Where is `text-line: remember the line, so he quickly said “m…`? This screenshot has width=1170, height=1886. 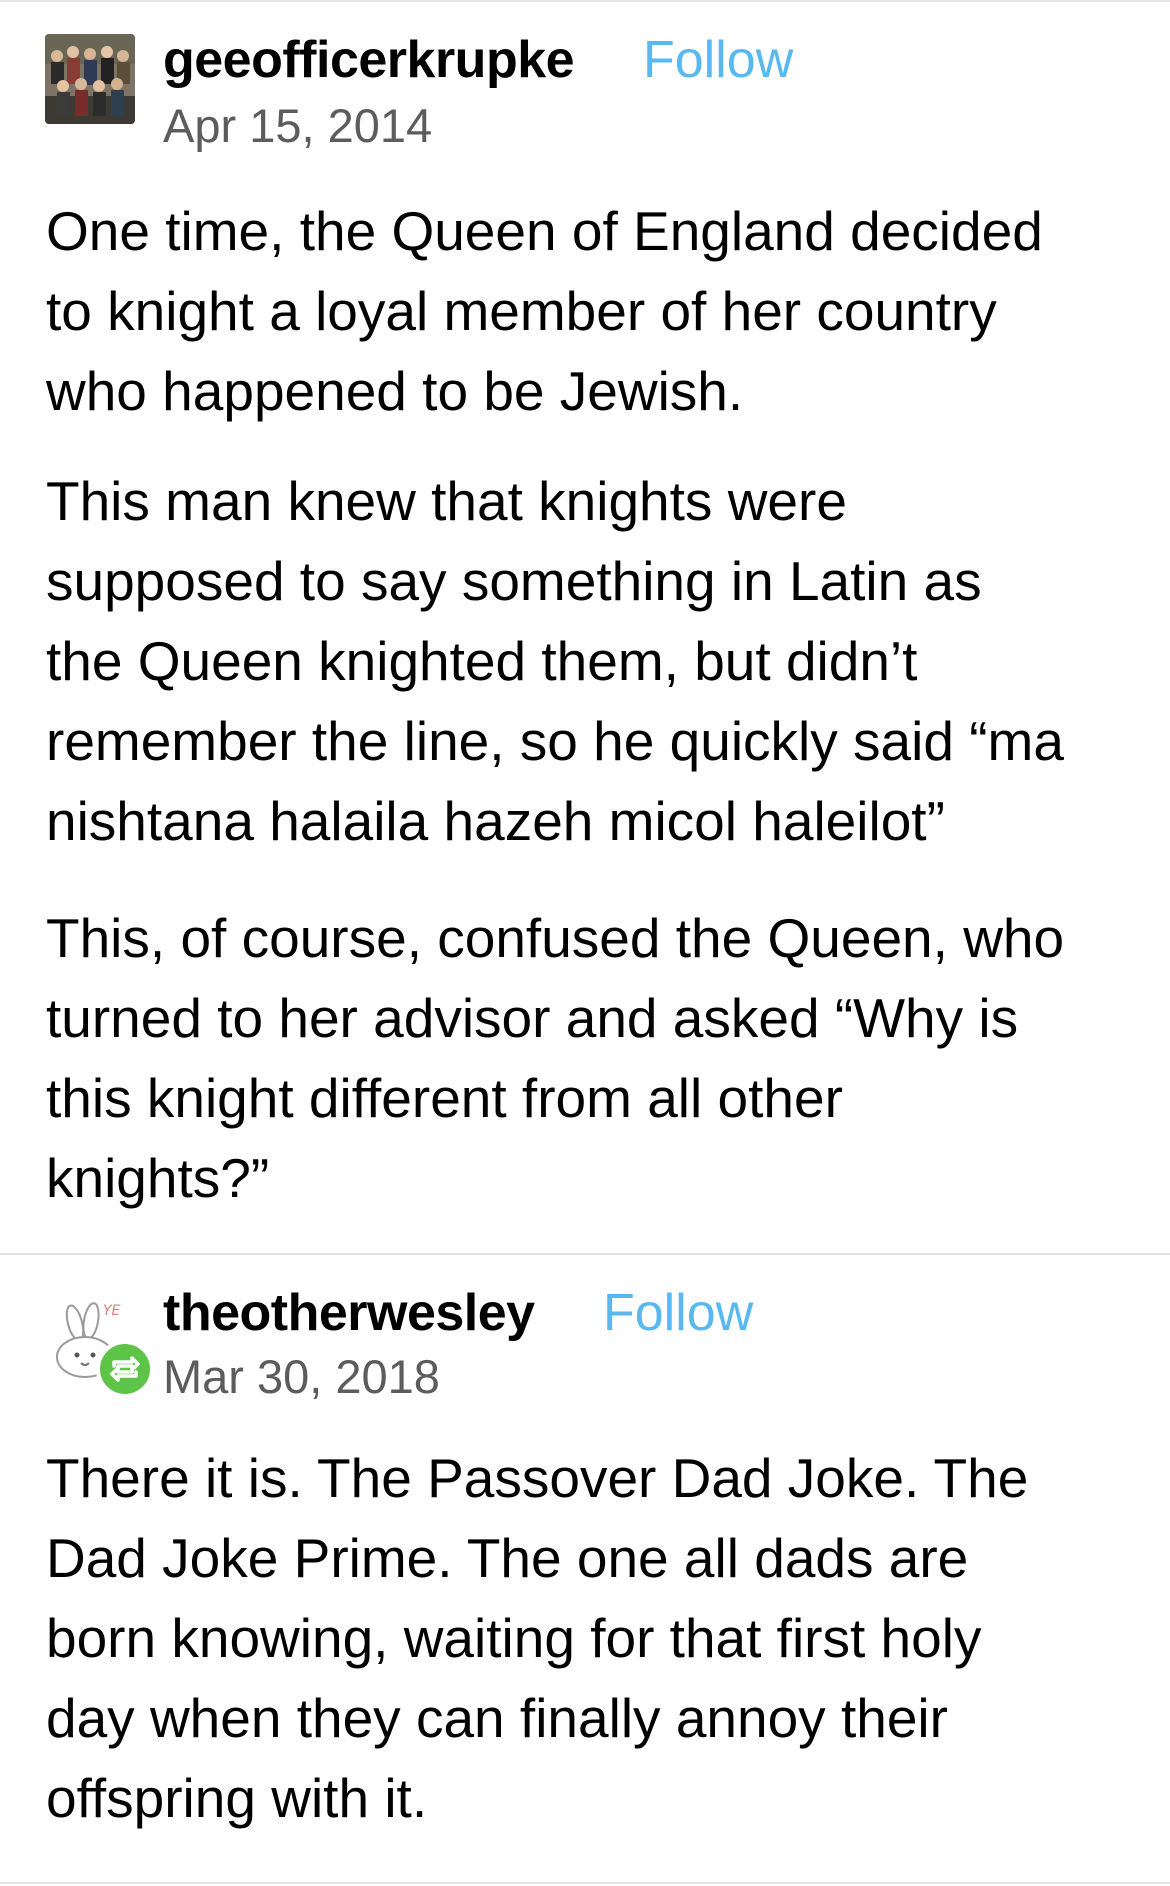 text-line: remember the line, so he quickly said “m… is located at coordinates (555, 741).